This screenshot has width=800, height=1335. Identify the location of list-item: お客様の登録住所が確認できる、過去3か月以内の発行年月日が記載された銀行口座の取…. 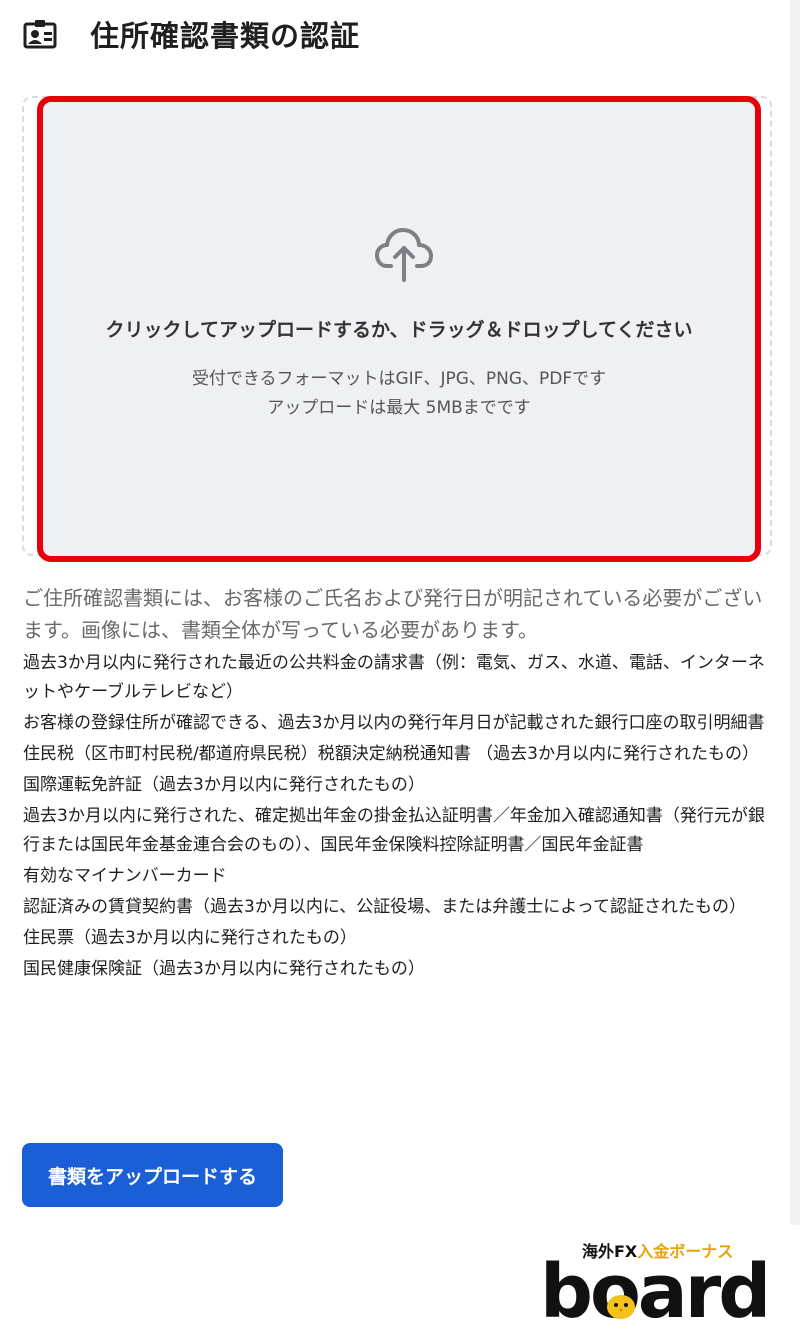
(394, 723).